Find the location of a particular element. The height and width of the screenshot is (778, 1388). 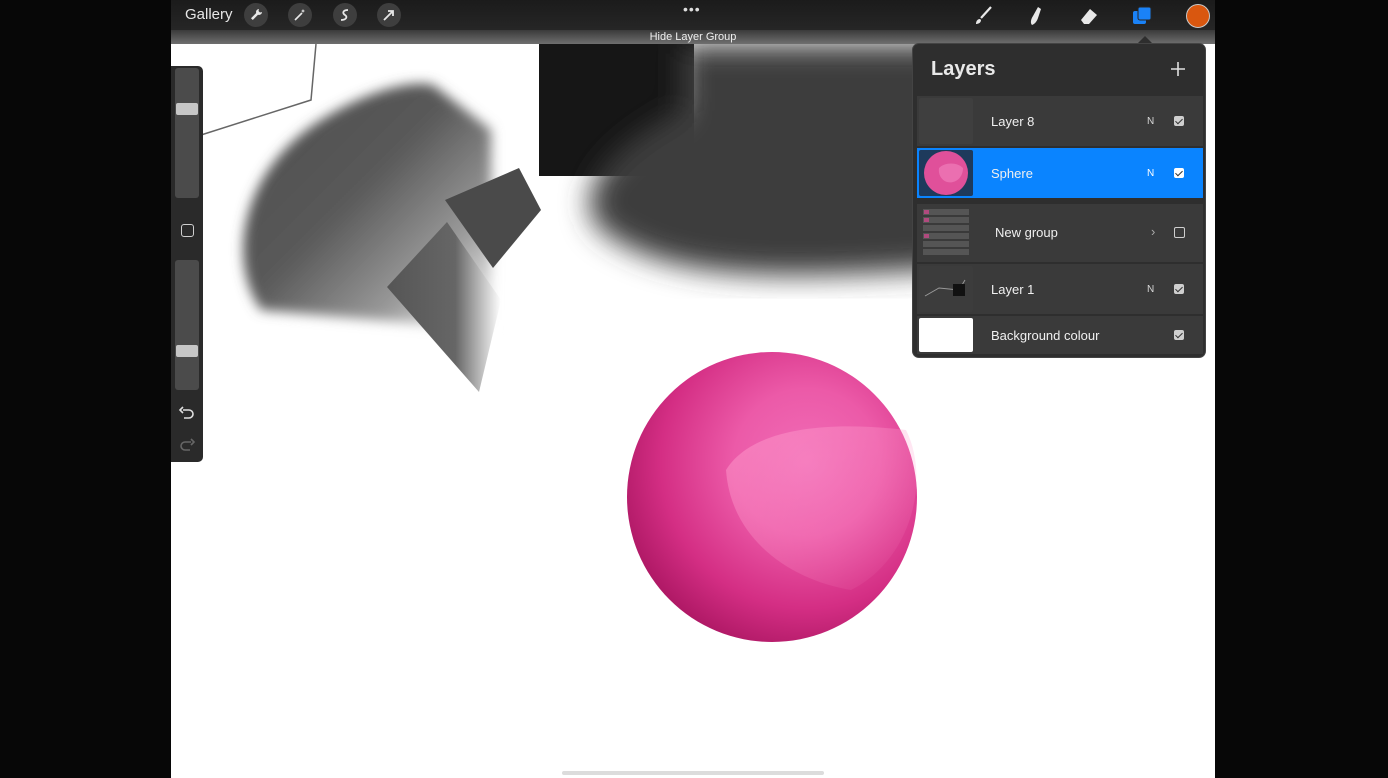

wrench-icon is located at coordinates (256, 14).